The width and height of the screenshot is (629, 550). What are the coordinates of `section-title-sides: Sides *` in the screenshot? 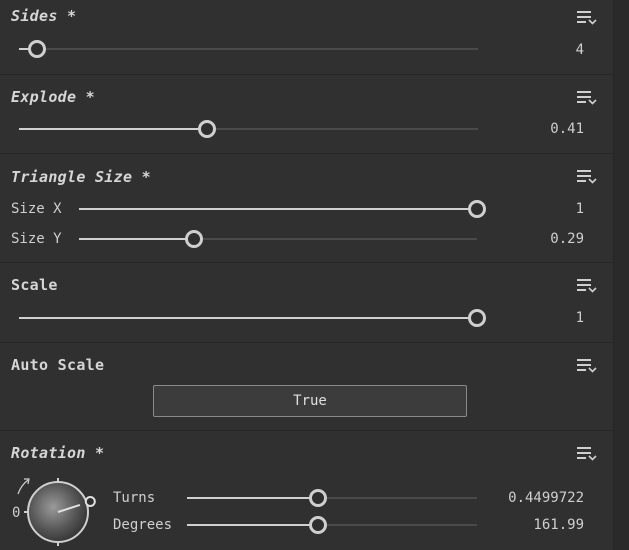 It's located at (44, 16).